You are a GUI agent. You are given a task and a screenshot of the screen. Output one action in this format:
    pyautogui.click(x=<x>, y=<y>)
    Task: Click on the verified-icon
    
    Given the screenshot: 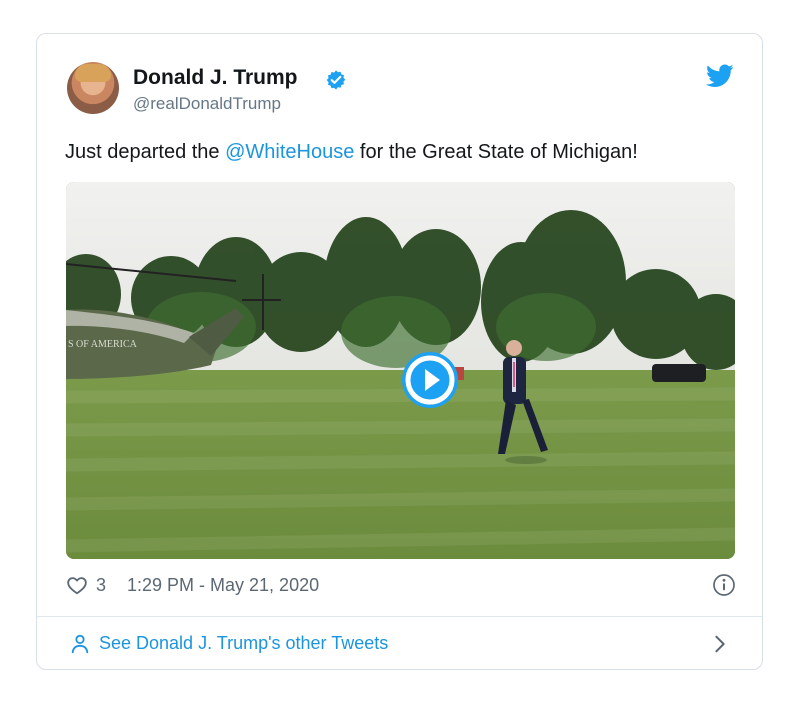 What is the action you would take?
    pyautogui.click(x=336, y=80)
    